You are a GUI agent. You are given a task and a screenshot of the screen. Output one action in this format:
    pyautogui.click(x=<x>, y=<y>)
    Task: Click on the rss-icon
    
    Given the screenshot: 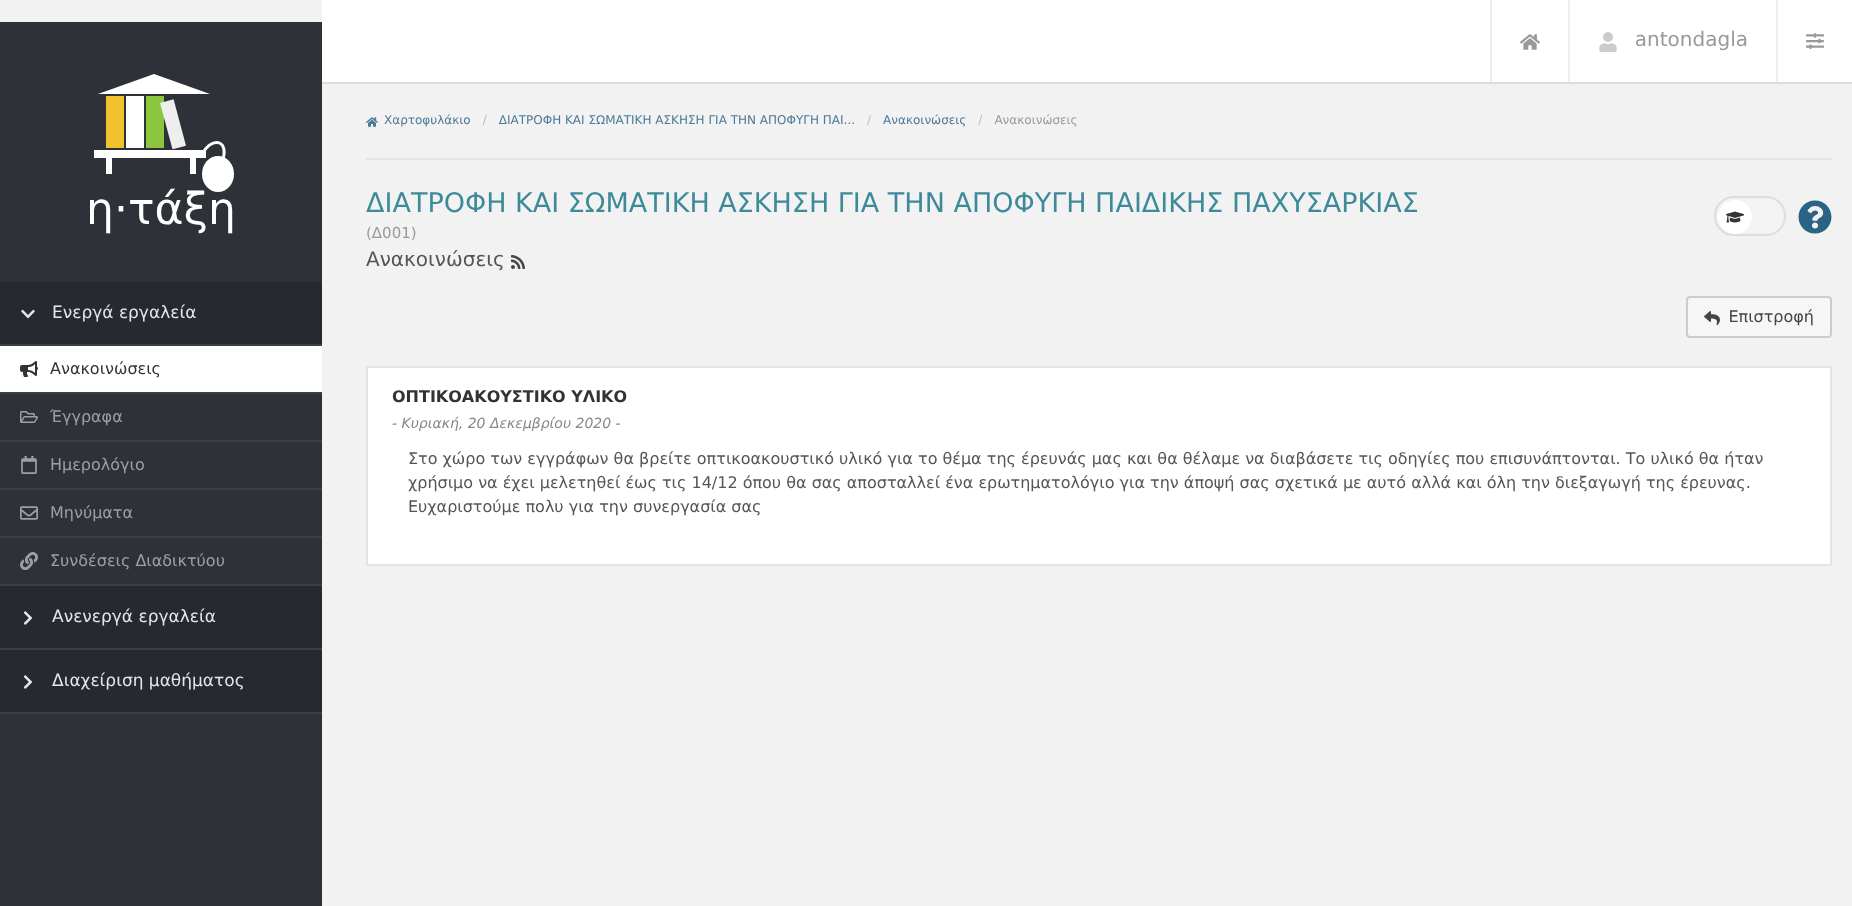 What is the action you would take?
    pyautogui.click(x=518, y=261)
    